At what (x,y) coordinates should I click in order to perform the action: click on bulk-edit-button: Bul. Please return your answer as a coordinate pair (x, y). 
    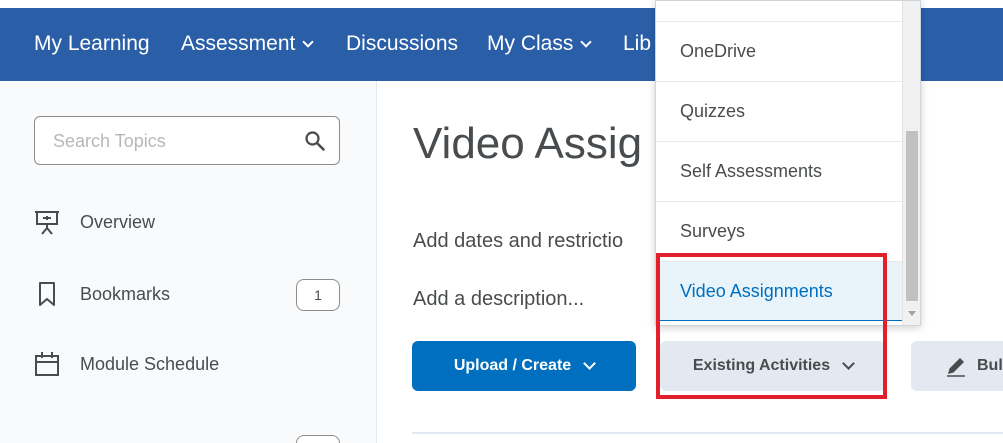
    Looking at the image, I should click on (957, 366).